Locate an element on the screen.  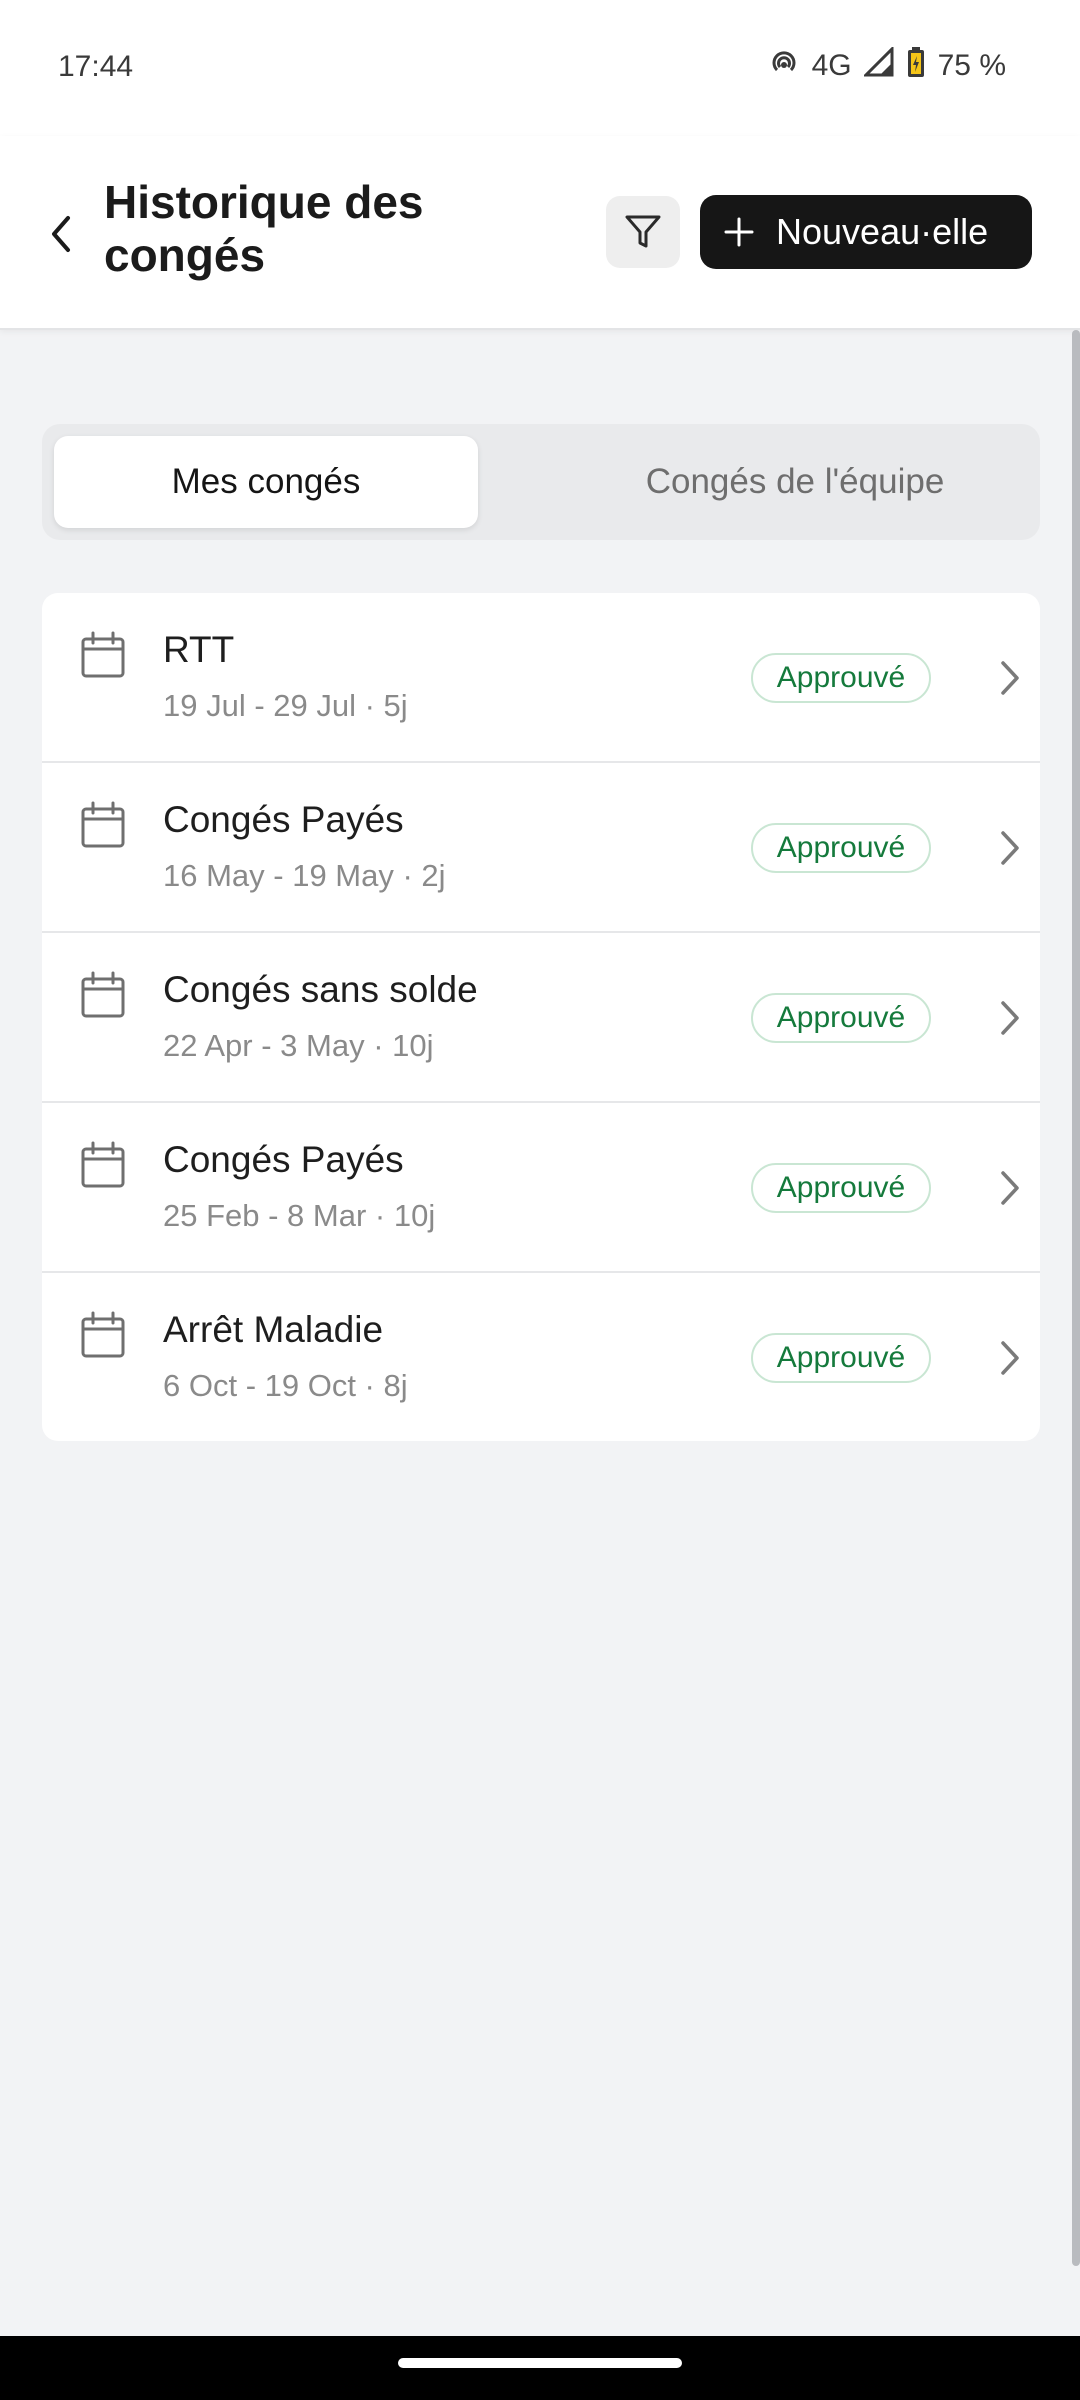
leave-dates: 25 Feb - 8 Mar · 10j is located at coordinates (299, 1215).